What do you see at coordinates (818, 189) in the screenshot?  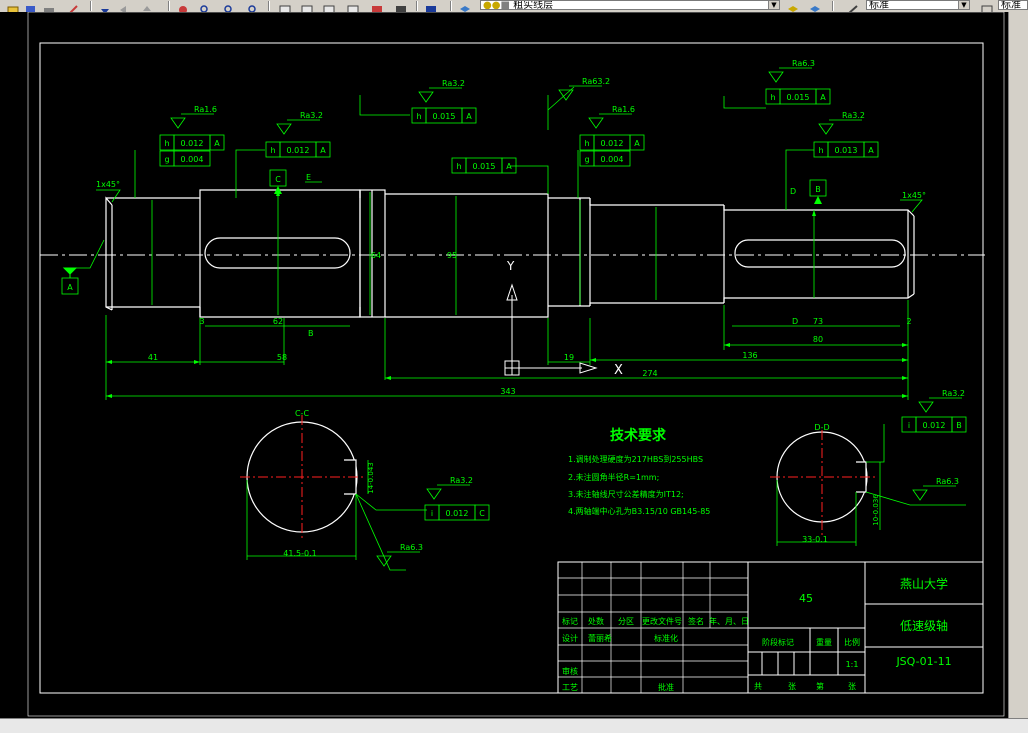 I see `datum-b-label: B` at bounding box center [818, 189].